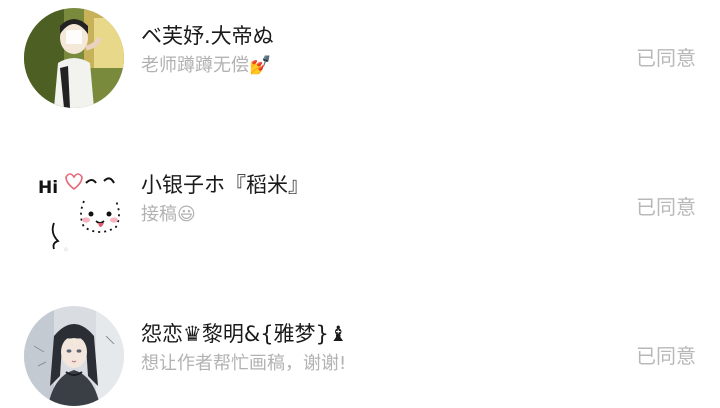 The width and height of the screenshot is (720, 408). Describe the element at coordinates (48, 188) in the screenshot. I see `svg-text: Hi` at that location.